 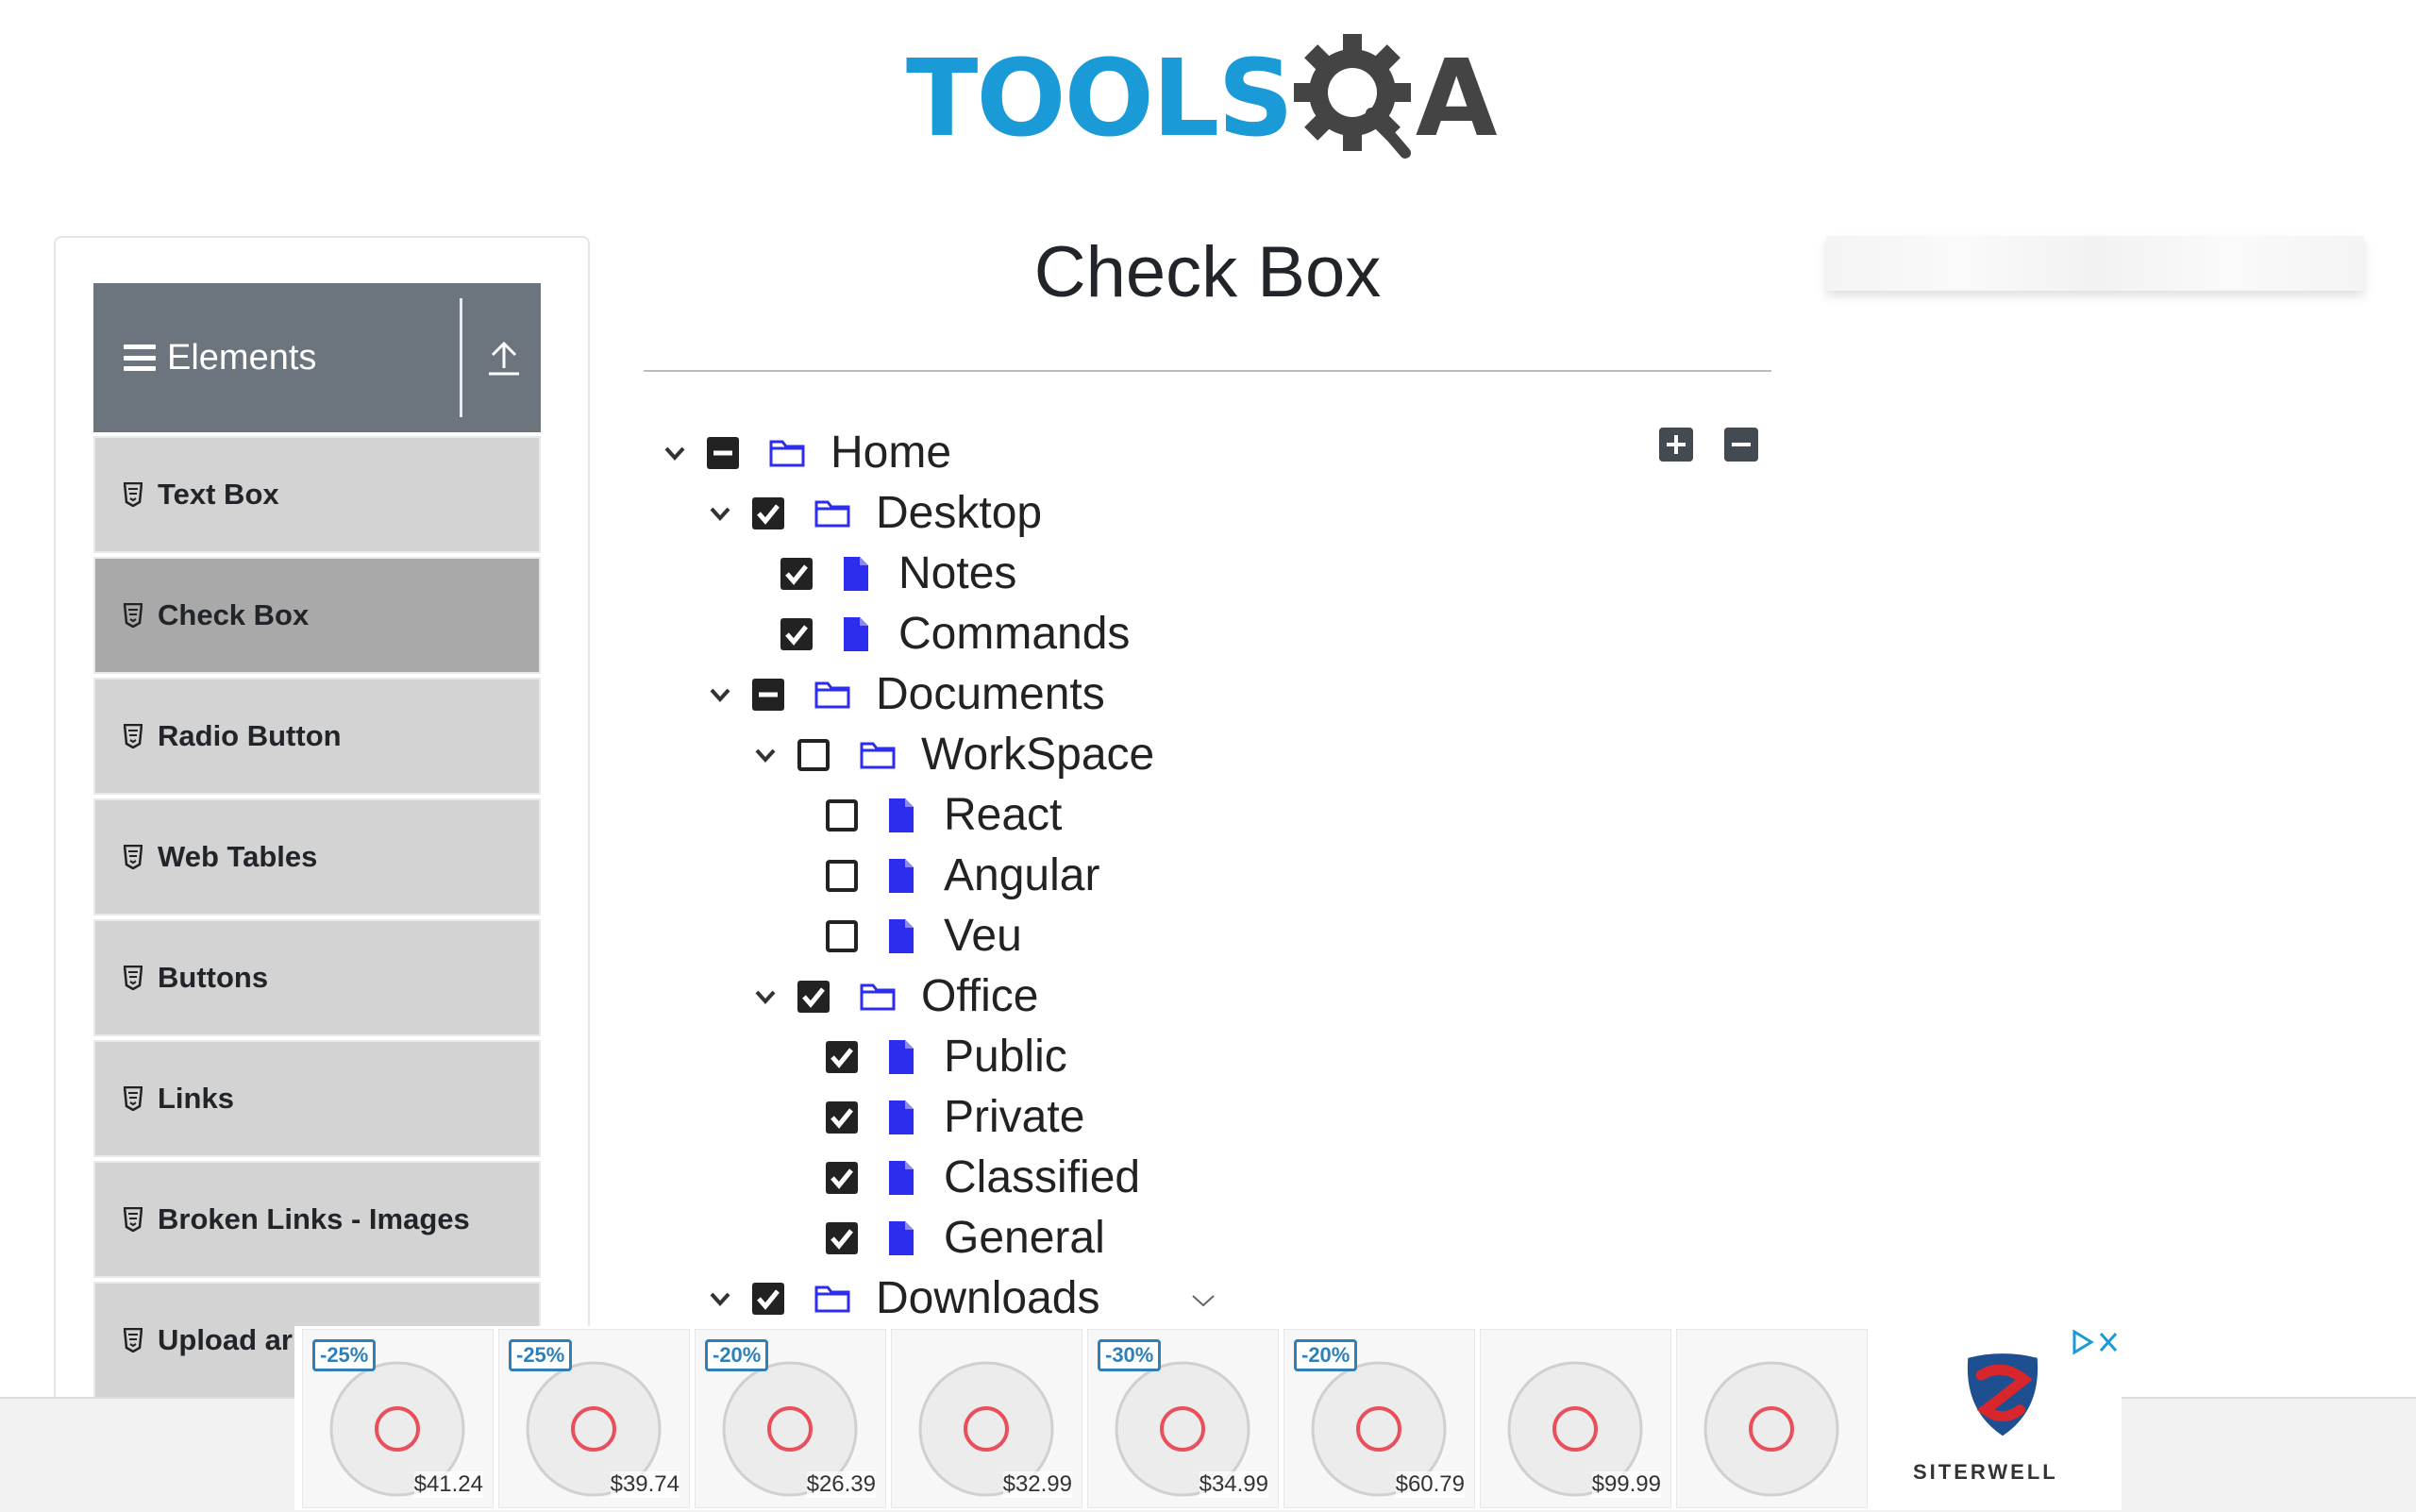 I want to click on tree-node-label: Angular, so click(x=1022, y=875).